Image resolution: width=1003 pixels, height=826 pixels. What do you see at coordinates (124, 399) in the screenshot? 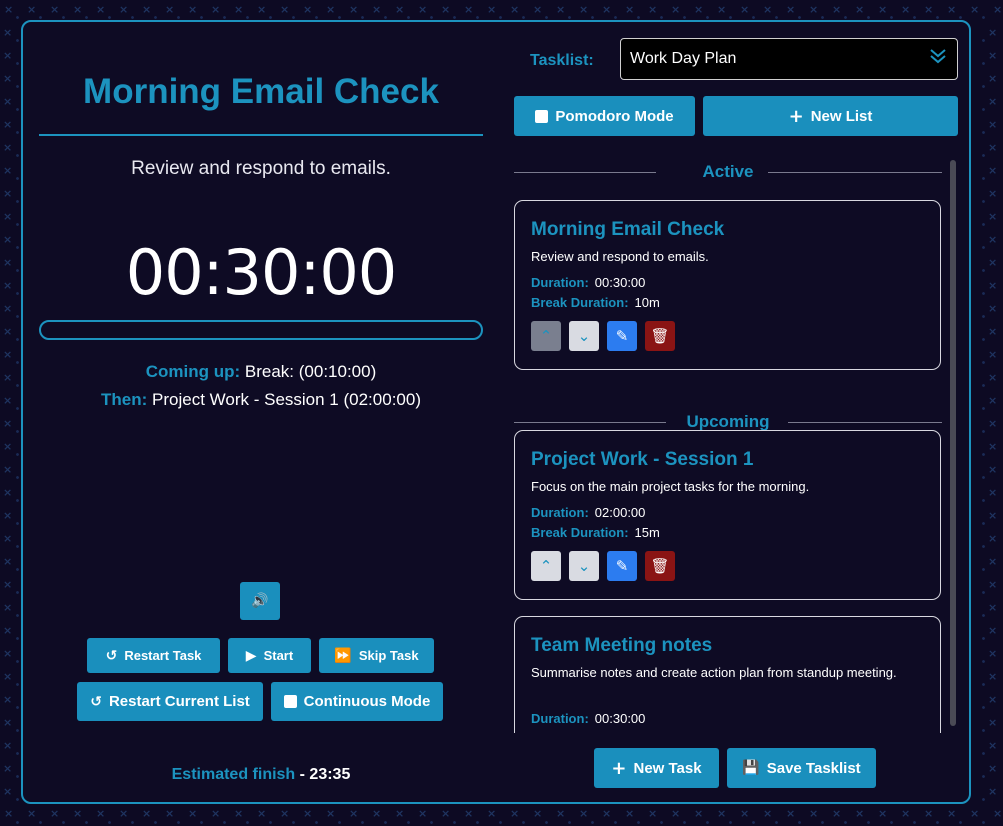
I see `then-label: Then:` at bounding box center [124, 399].